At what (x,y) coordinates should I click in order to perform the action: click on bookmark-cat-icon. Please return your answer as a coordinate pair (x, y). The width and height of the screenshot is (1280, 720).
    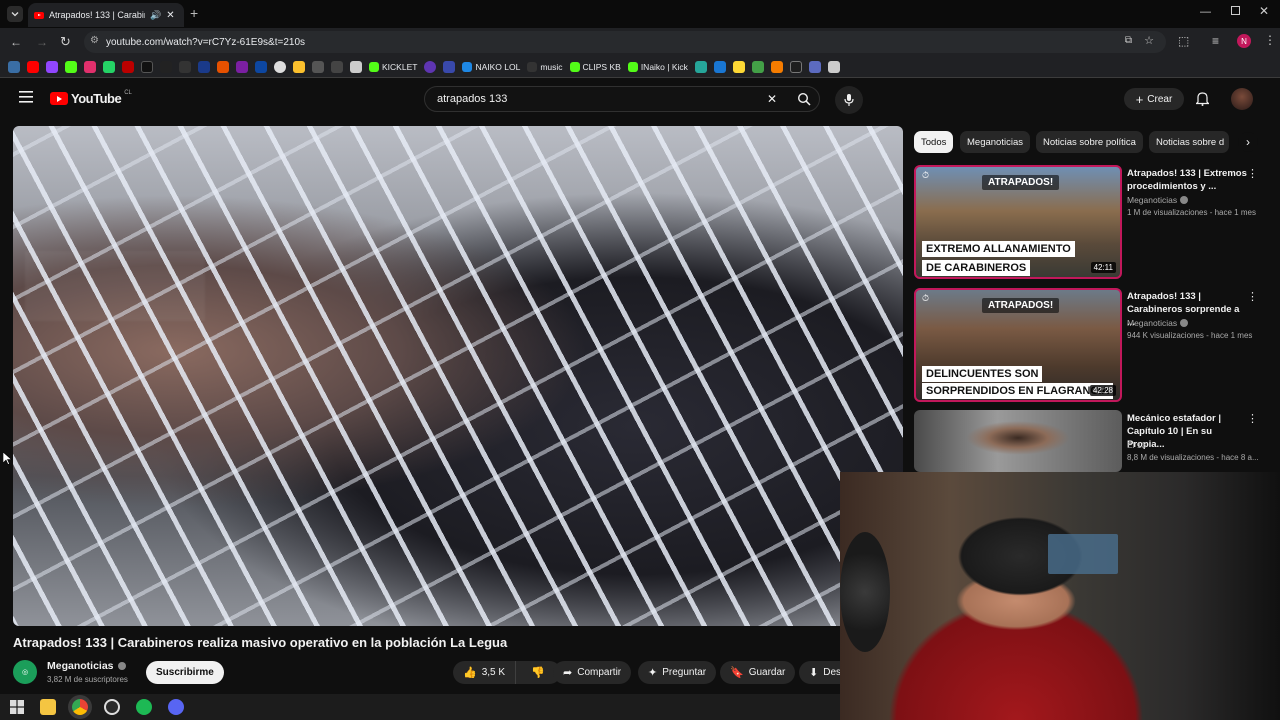
    Looking at the image, I should click on (318, 66).